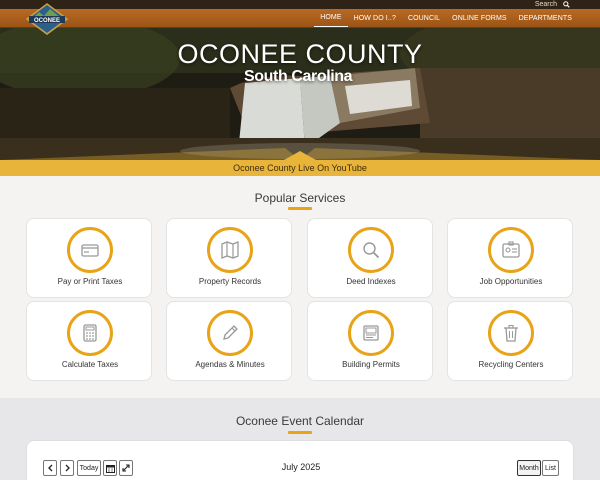 This screenshot has width=600, height=480. I want to click on service-card-property-records: Property Records, so click(229, 258).